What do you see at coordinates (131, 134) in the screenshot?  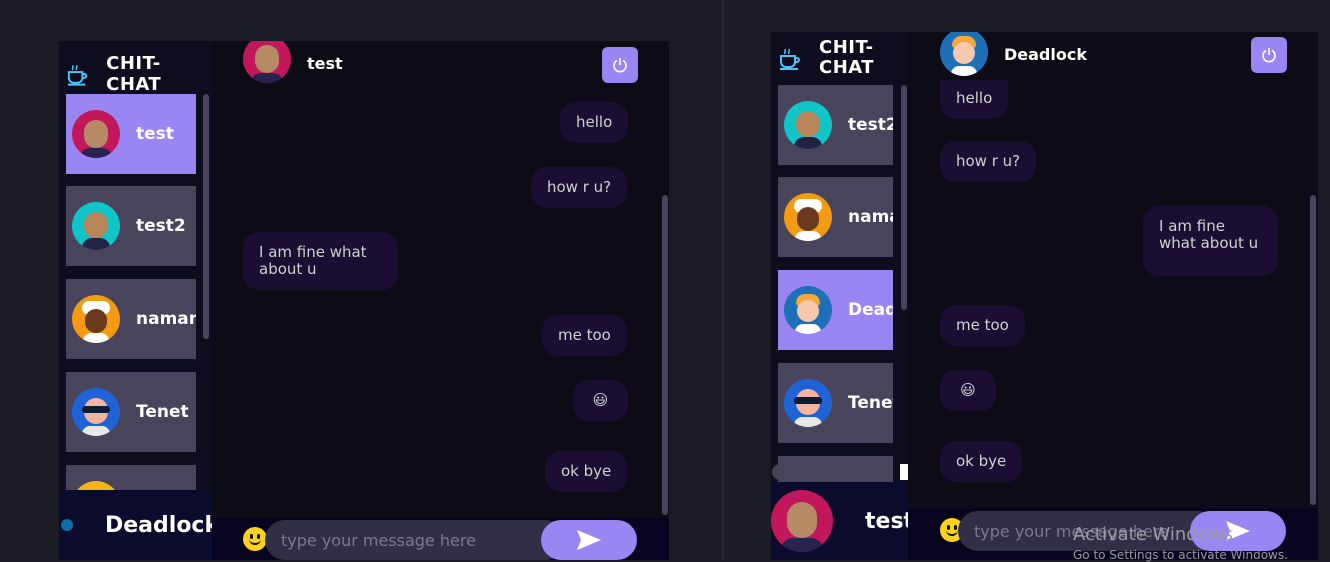 I see `contact-test: test` at bounding box center [131, 134].